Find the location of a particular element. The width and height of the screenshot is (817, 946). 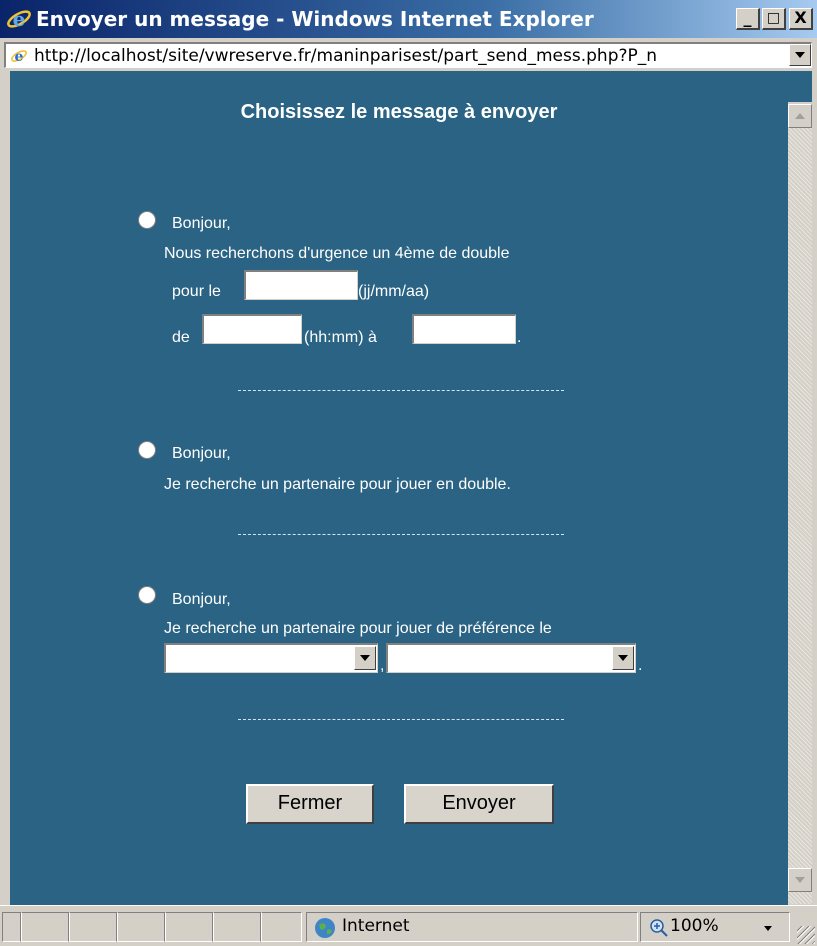

end-time-input is located at coordinates (464, 329).